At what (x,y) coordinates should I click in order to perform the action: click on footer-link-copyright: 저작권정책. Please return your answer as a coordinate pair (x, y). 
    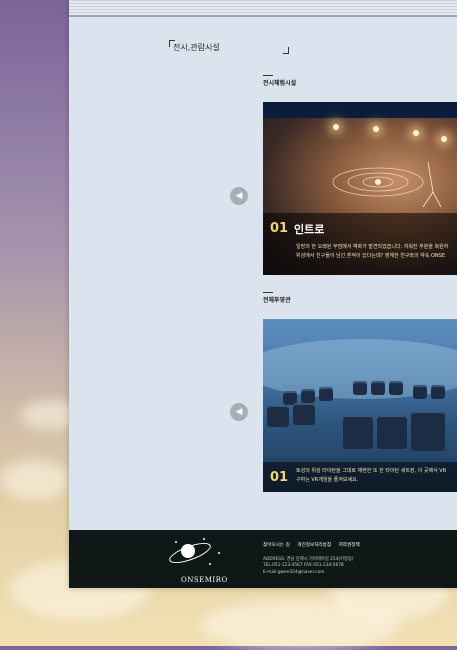
    Looking at the image, I should click on (349, 545).